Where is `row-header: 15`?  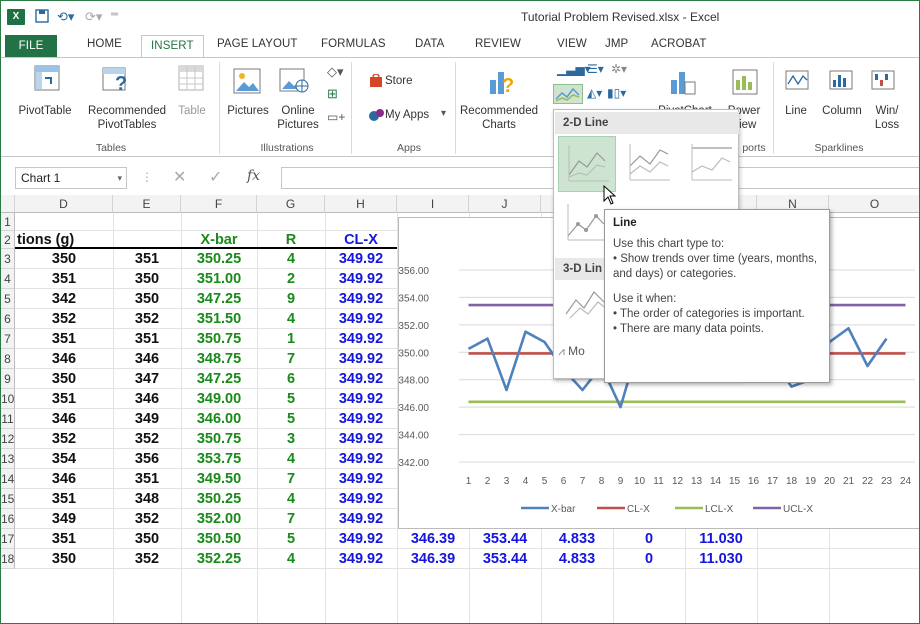 row-header: 15 is located at coordinates (8, 499).